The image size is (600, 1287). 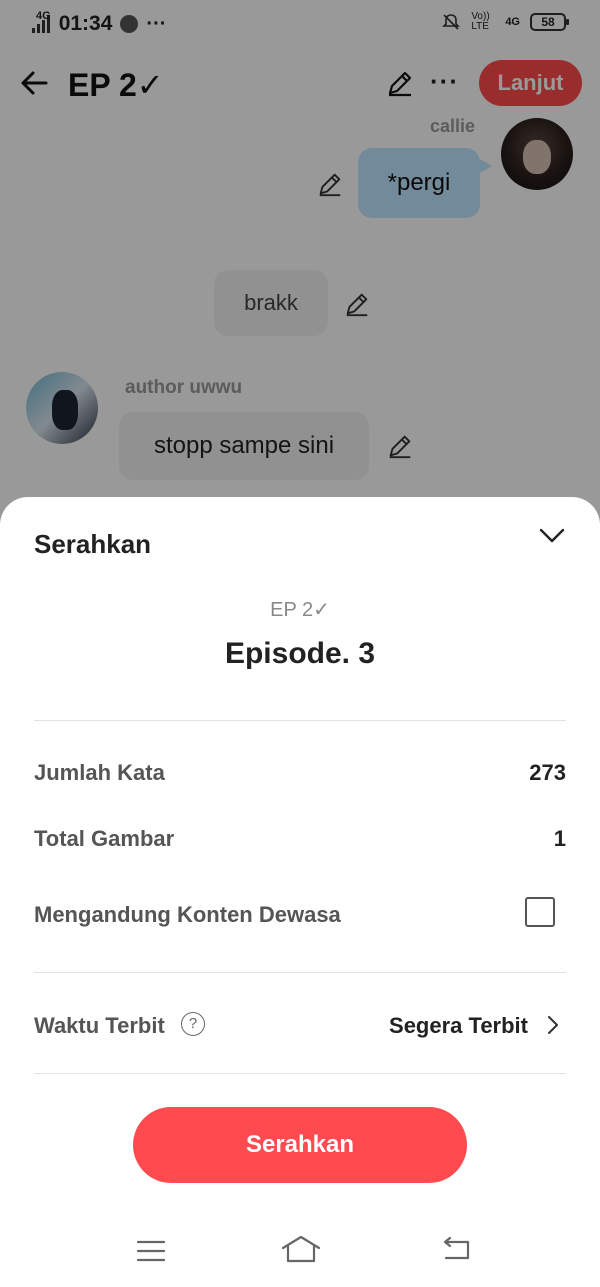 What do you see at coordinates (458, 1026) in the screenshot?
I see `publish-time-value: Segera Terbit` at bounding box center [458, 1026].